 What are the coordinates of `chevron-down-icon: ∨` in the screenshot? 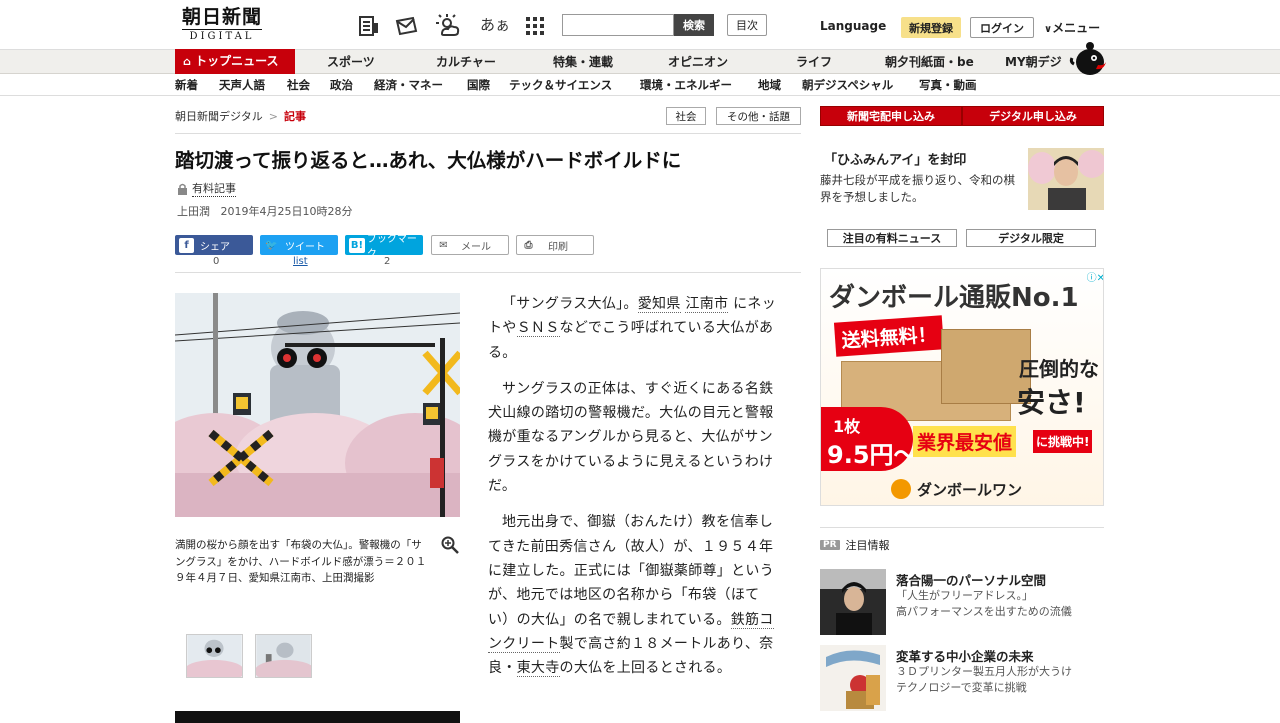 It's located at (1048, 29).